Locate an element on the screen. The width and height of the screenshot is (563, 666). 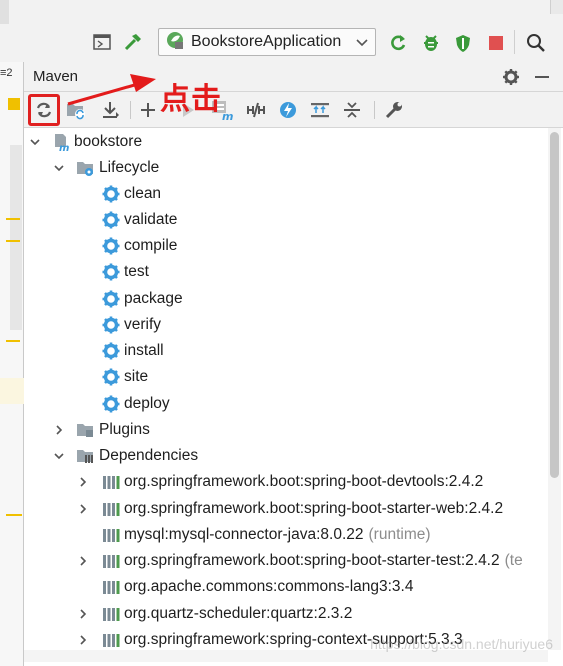
spring-boot-icon is located at coordinates (175, 42).